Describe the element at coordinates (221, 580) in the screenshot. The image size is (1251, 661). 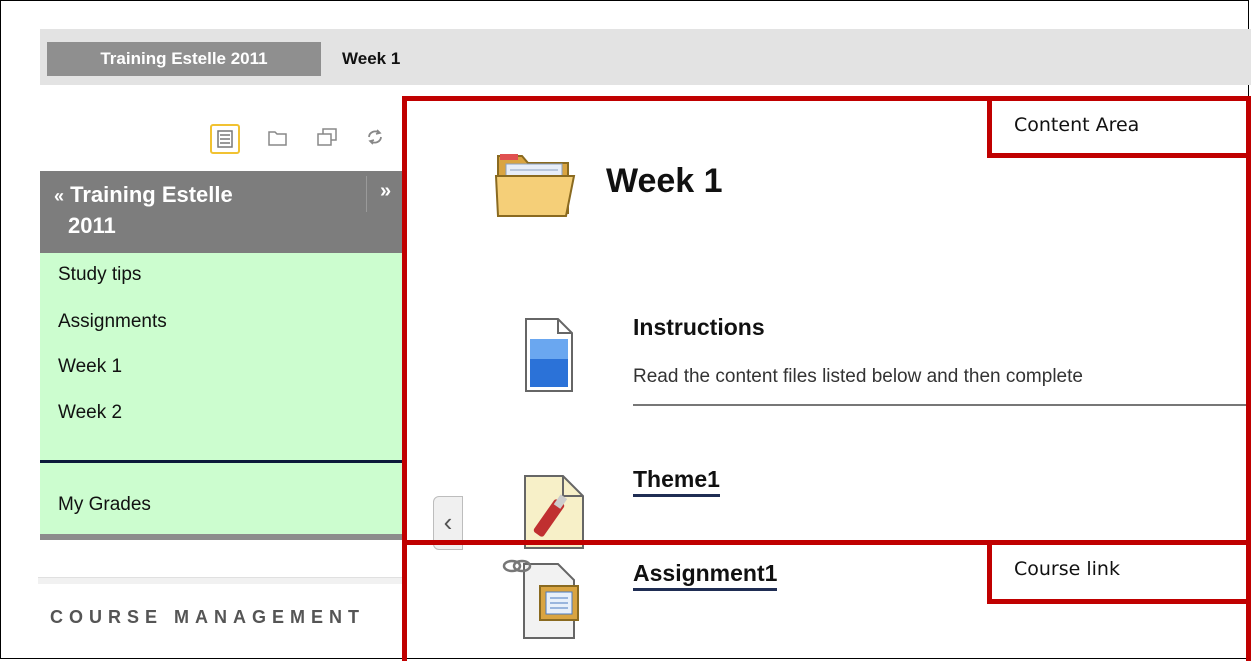
I see `section-divider` at that location.